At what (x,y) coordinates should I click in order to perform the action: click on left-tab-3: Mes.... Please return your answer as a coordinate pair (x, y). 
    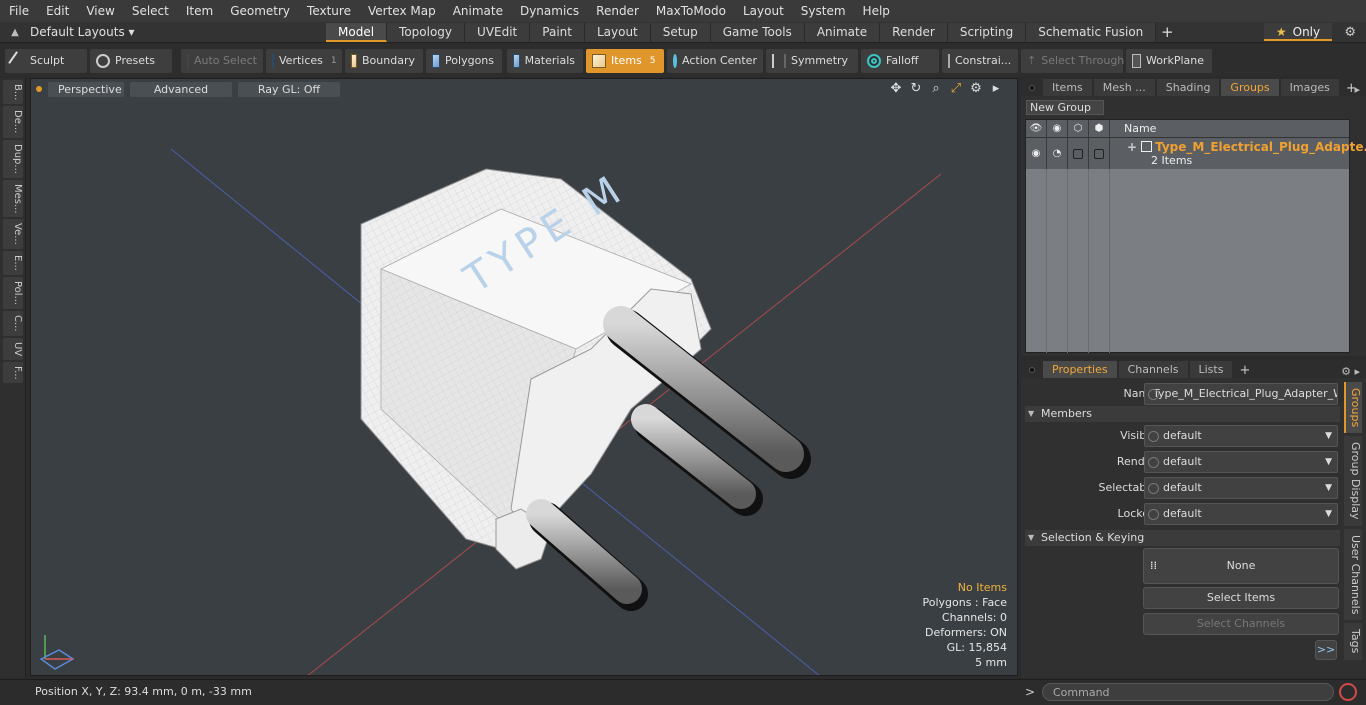
    Looking at the image, I should click on (13, 198).